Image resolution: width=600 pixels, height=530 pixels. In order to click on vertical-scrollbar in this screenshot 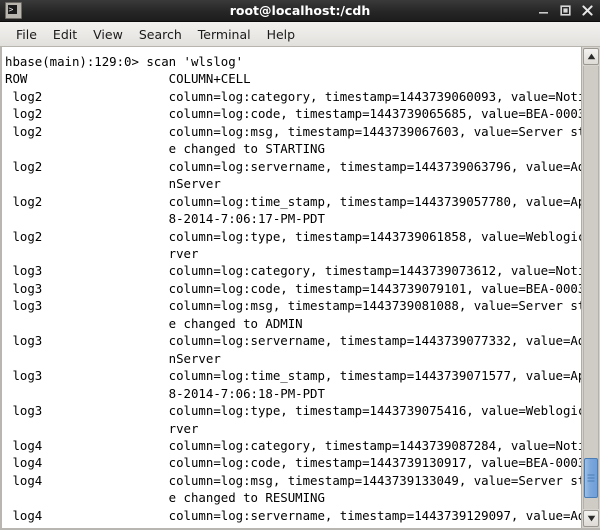, I will do `click(590, 287)`.